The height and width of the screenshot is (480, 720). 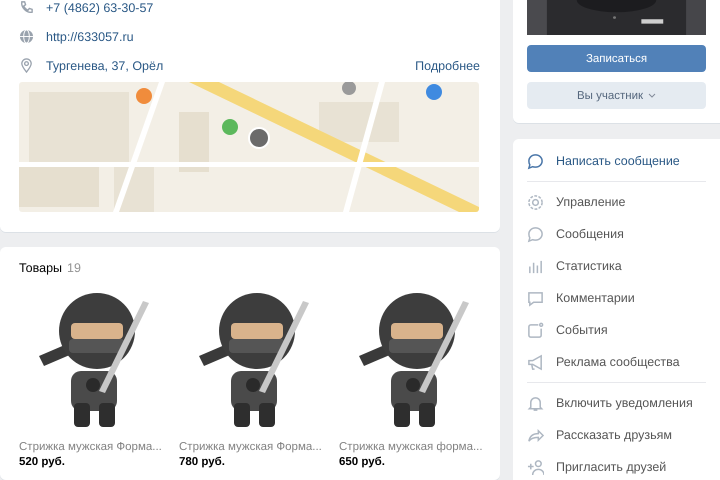 I want to click on menu-item: Написать сообщение, so click(x=616, y=161).